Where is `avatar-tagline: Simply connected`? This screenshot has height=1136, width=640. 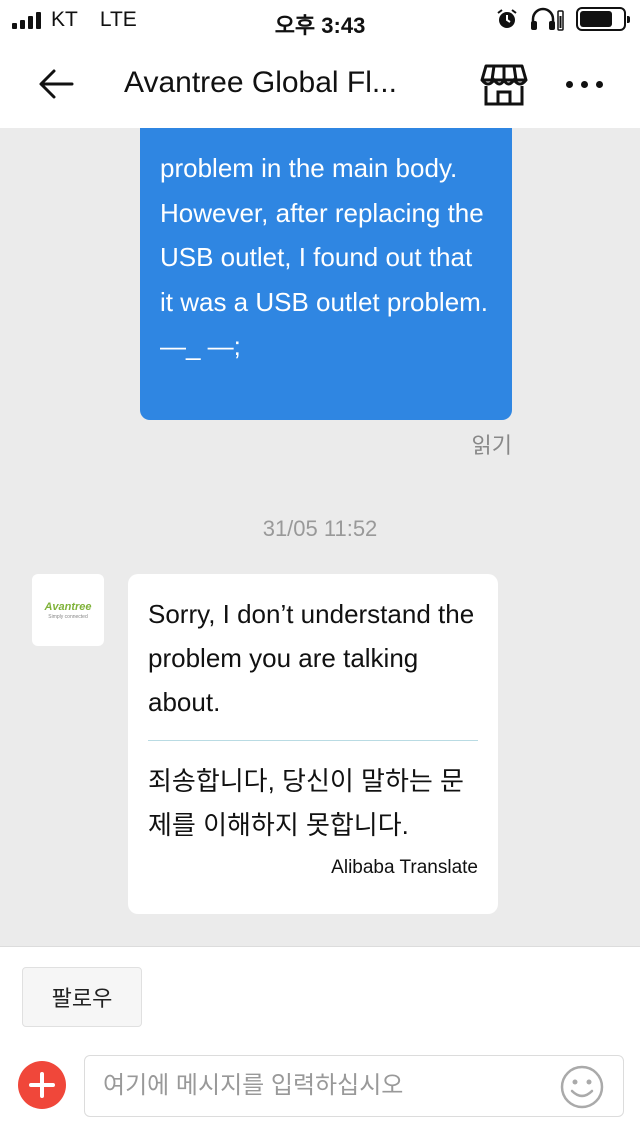 avatar-tagline: Simply connected is located at coordinates (68, 616).